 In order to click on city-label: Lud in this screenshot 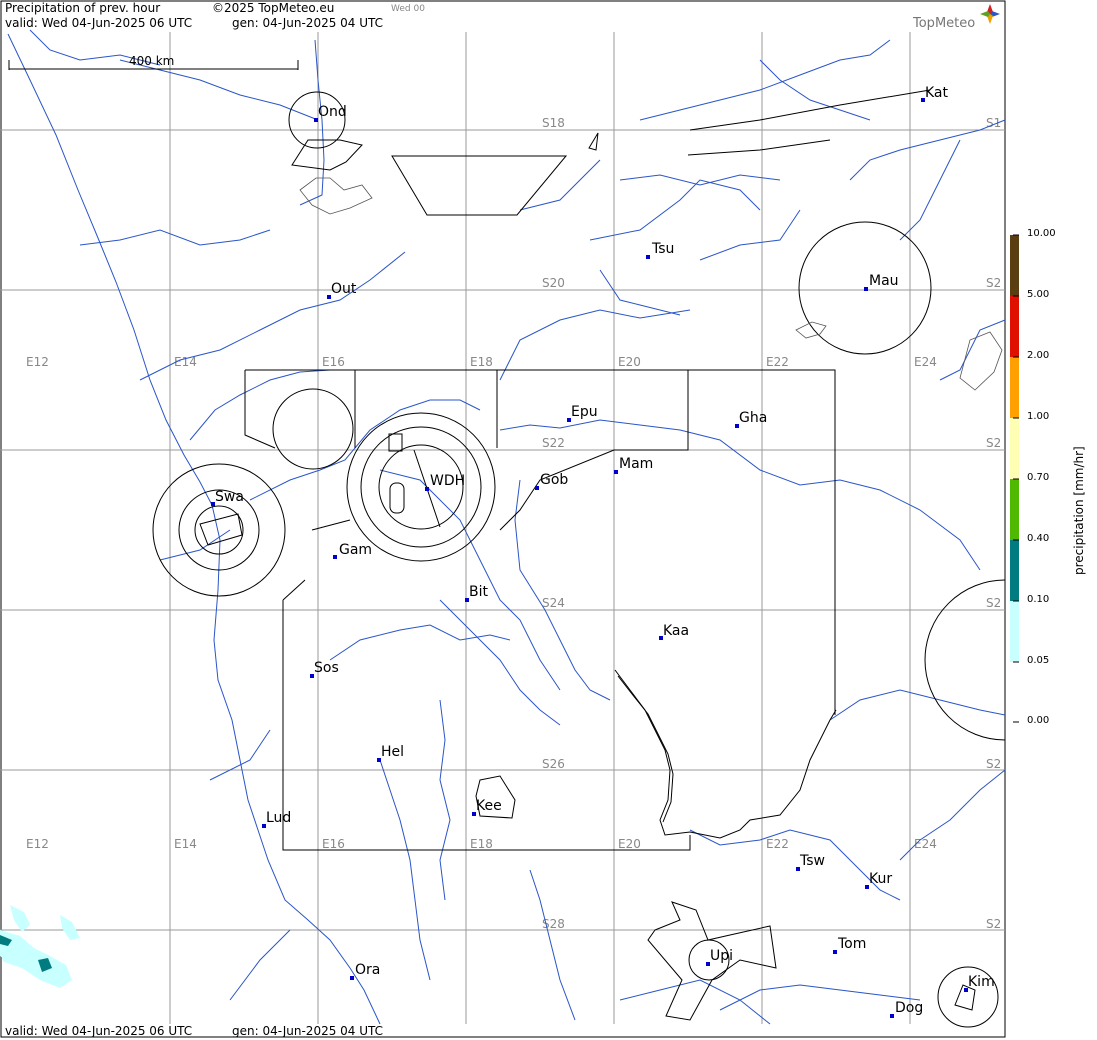, I will do `click(278, 818)`.